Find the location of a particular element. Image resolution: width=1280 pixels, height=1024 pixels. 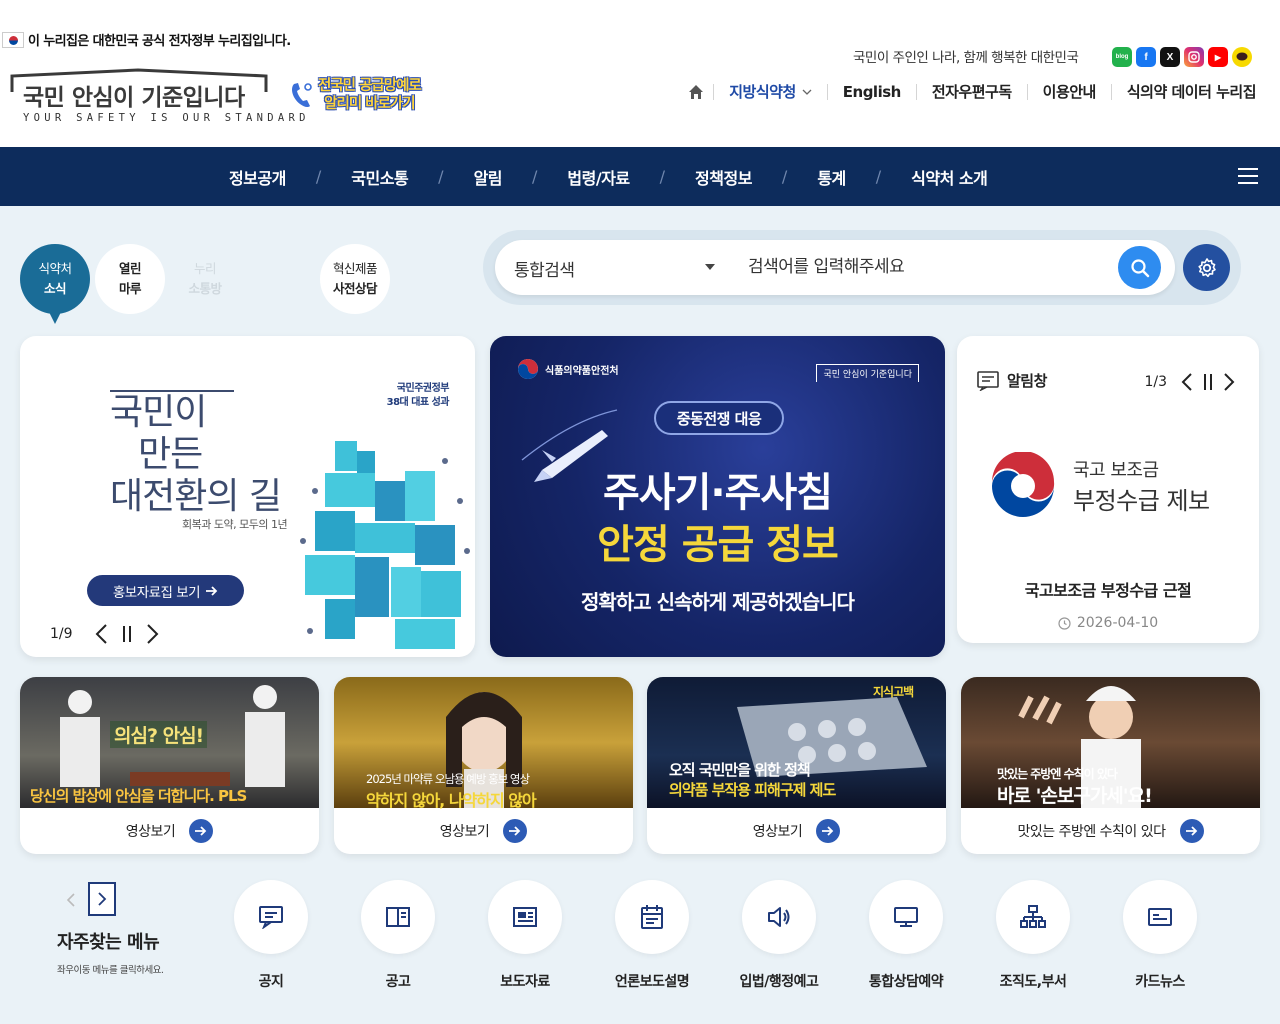

usage-guide-link: 이용안내 is located at coordinates (1068, 92).